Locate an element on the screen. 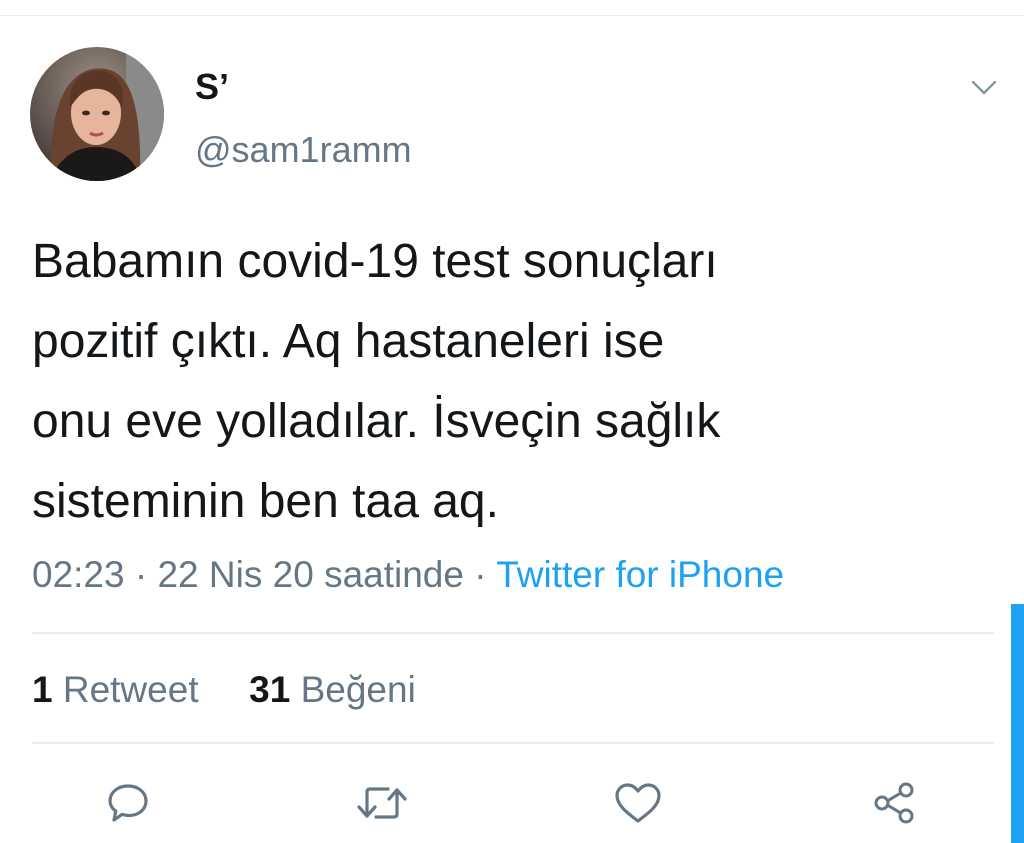  tweet-source-link: Twitter for iPhone is located at coordinates (640, 574).